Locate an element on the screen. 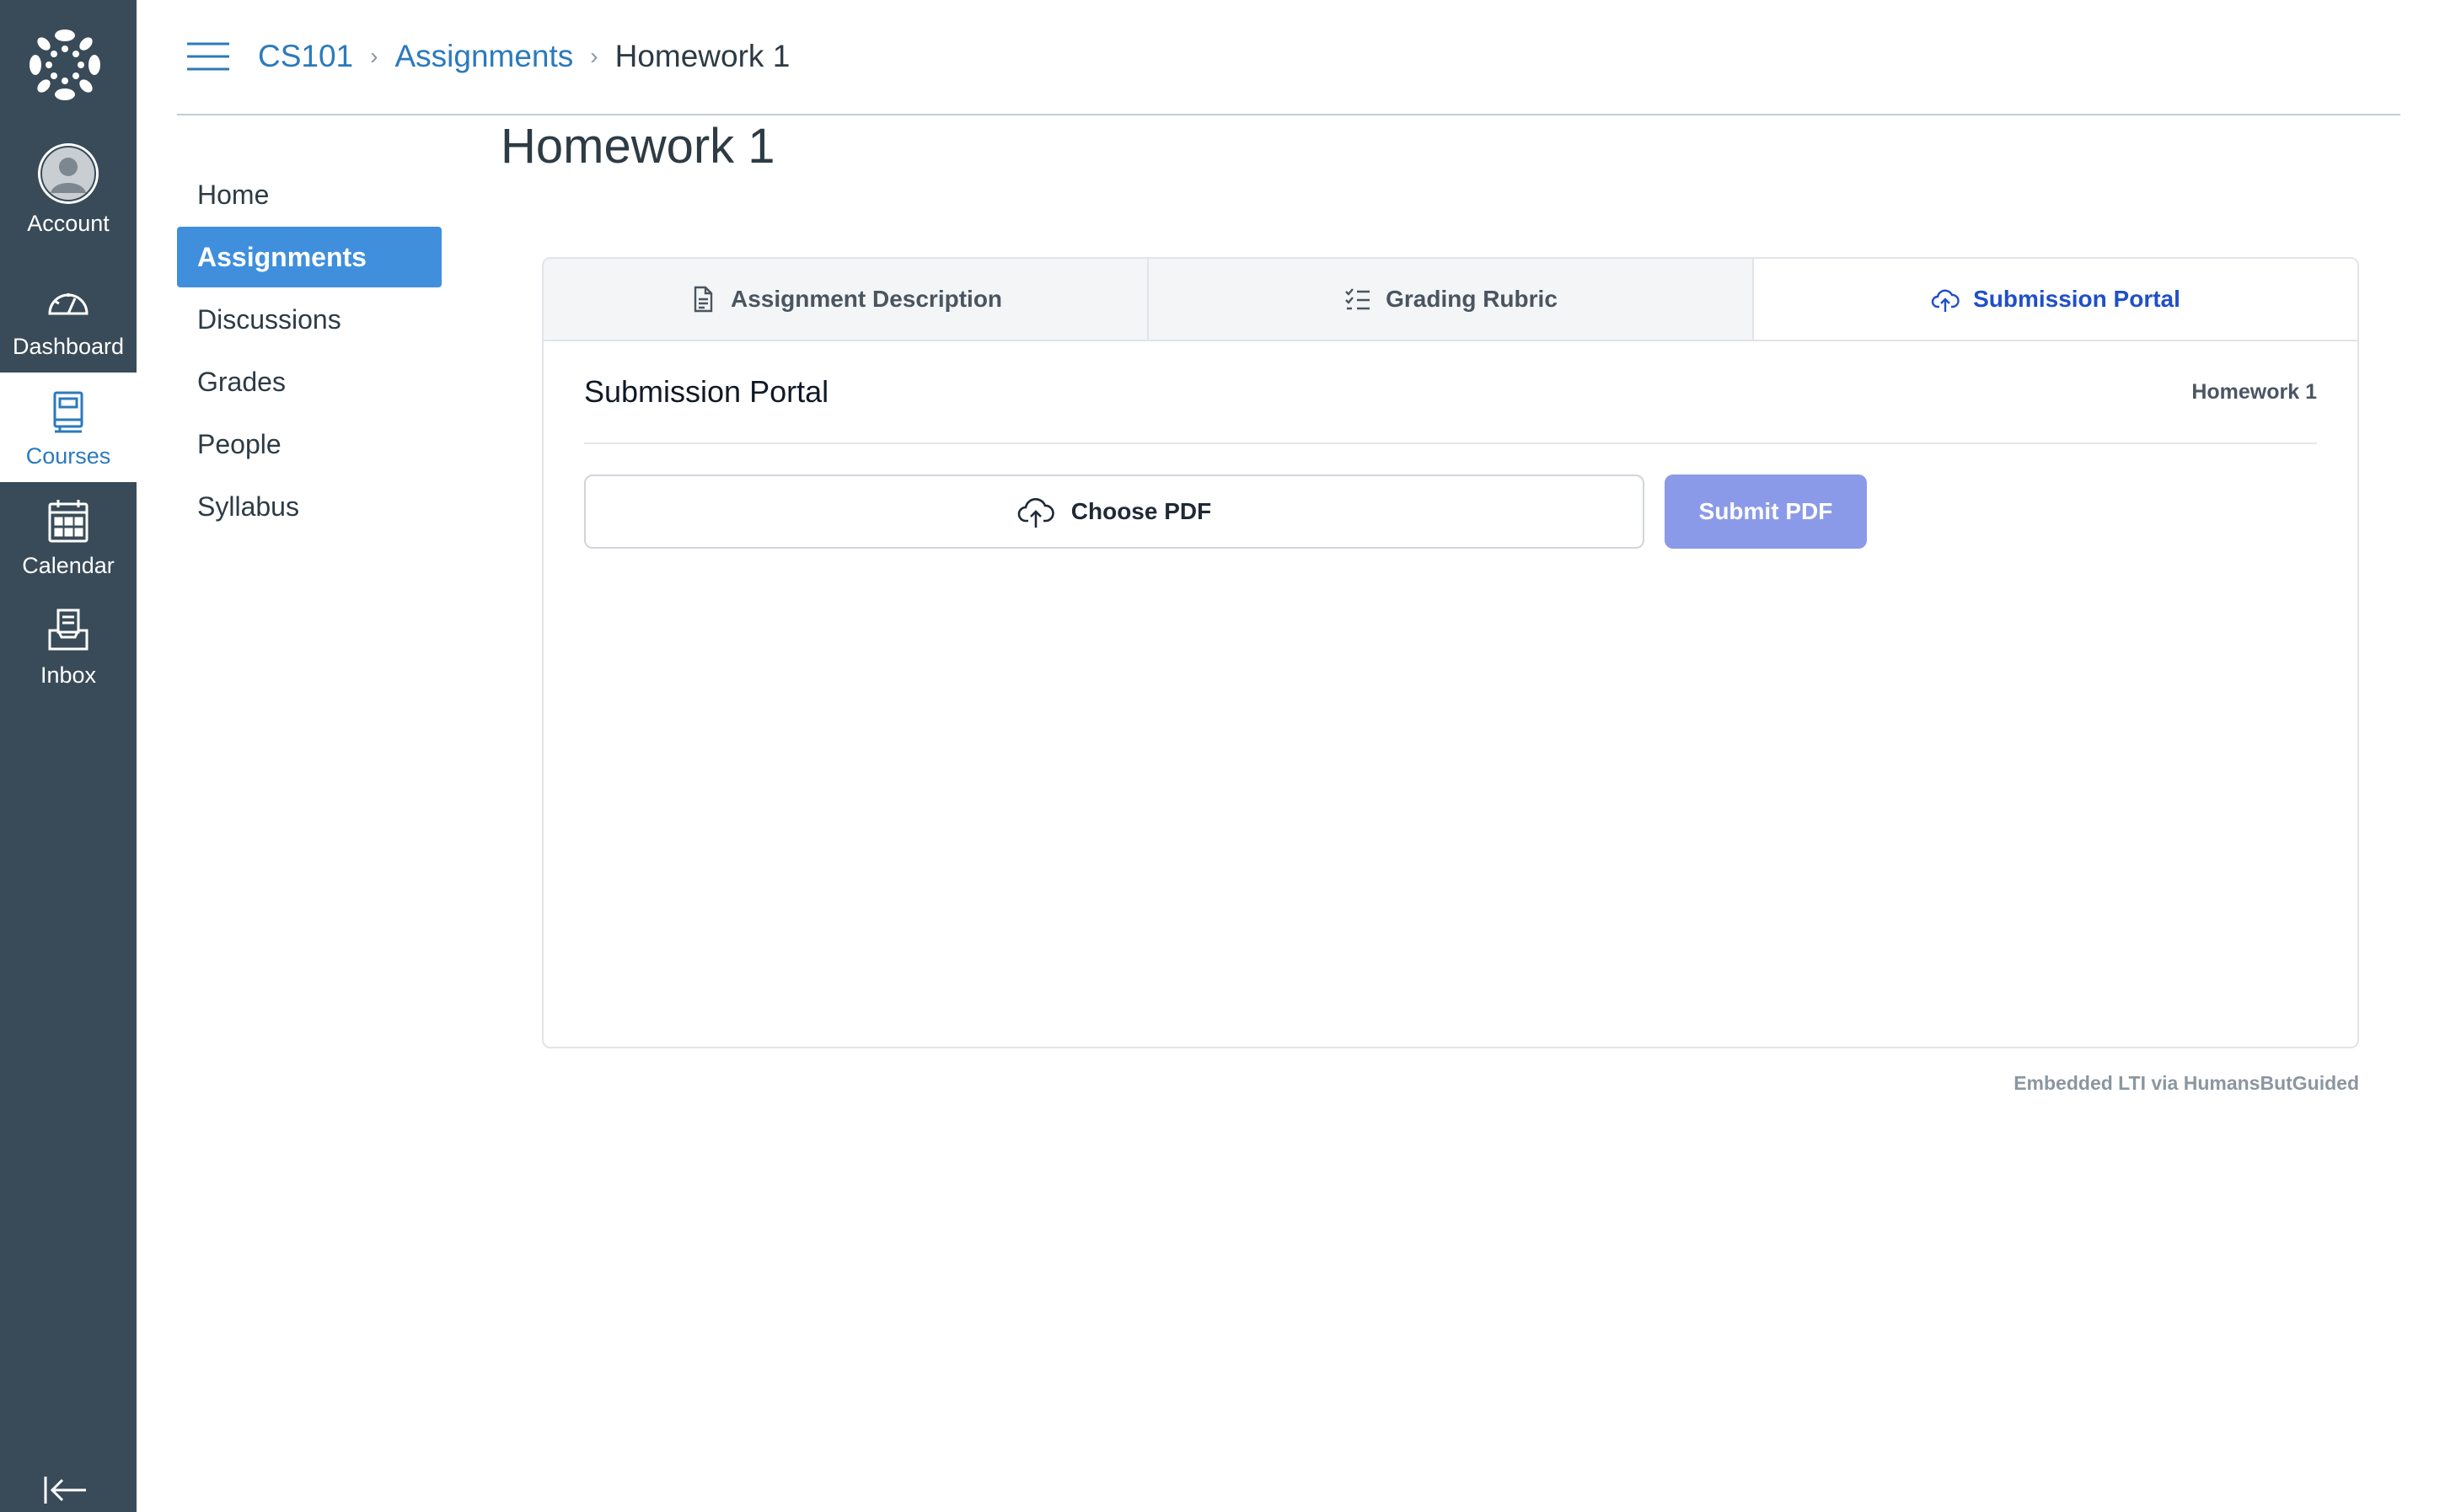 This screenshot has width=2456, height=1512. dashboard-icon is located at coordinates (68, 303).